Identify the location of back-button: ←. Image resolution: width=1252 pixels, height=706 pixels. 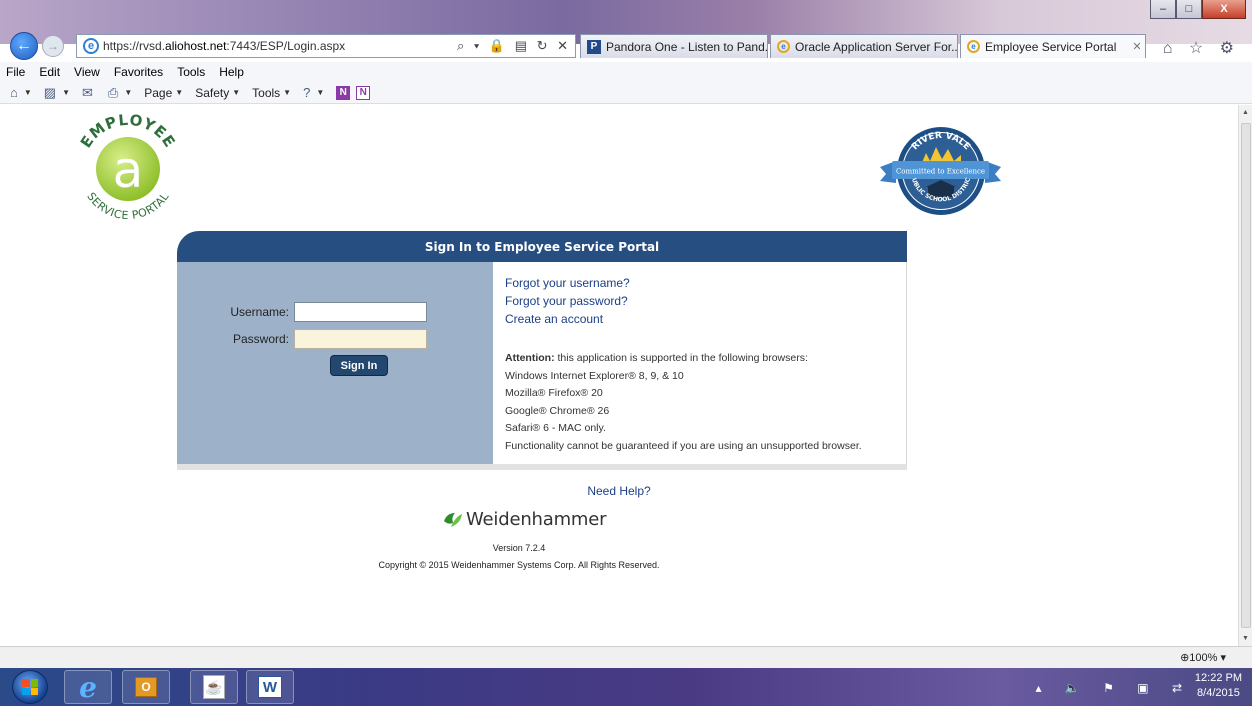
(24, 46).